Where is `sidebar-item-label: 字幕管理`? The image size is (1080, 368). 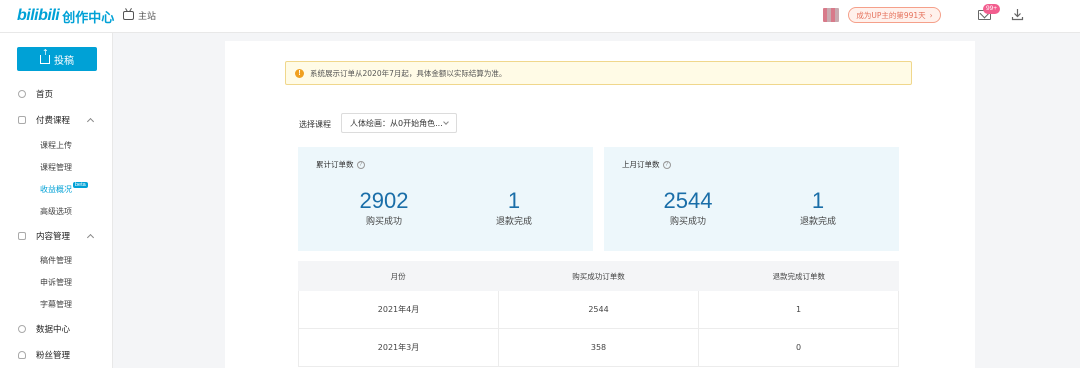
sidebar-item-label: 字幕管理 is located at coordinates (56, 304).